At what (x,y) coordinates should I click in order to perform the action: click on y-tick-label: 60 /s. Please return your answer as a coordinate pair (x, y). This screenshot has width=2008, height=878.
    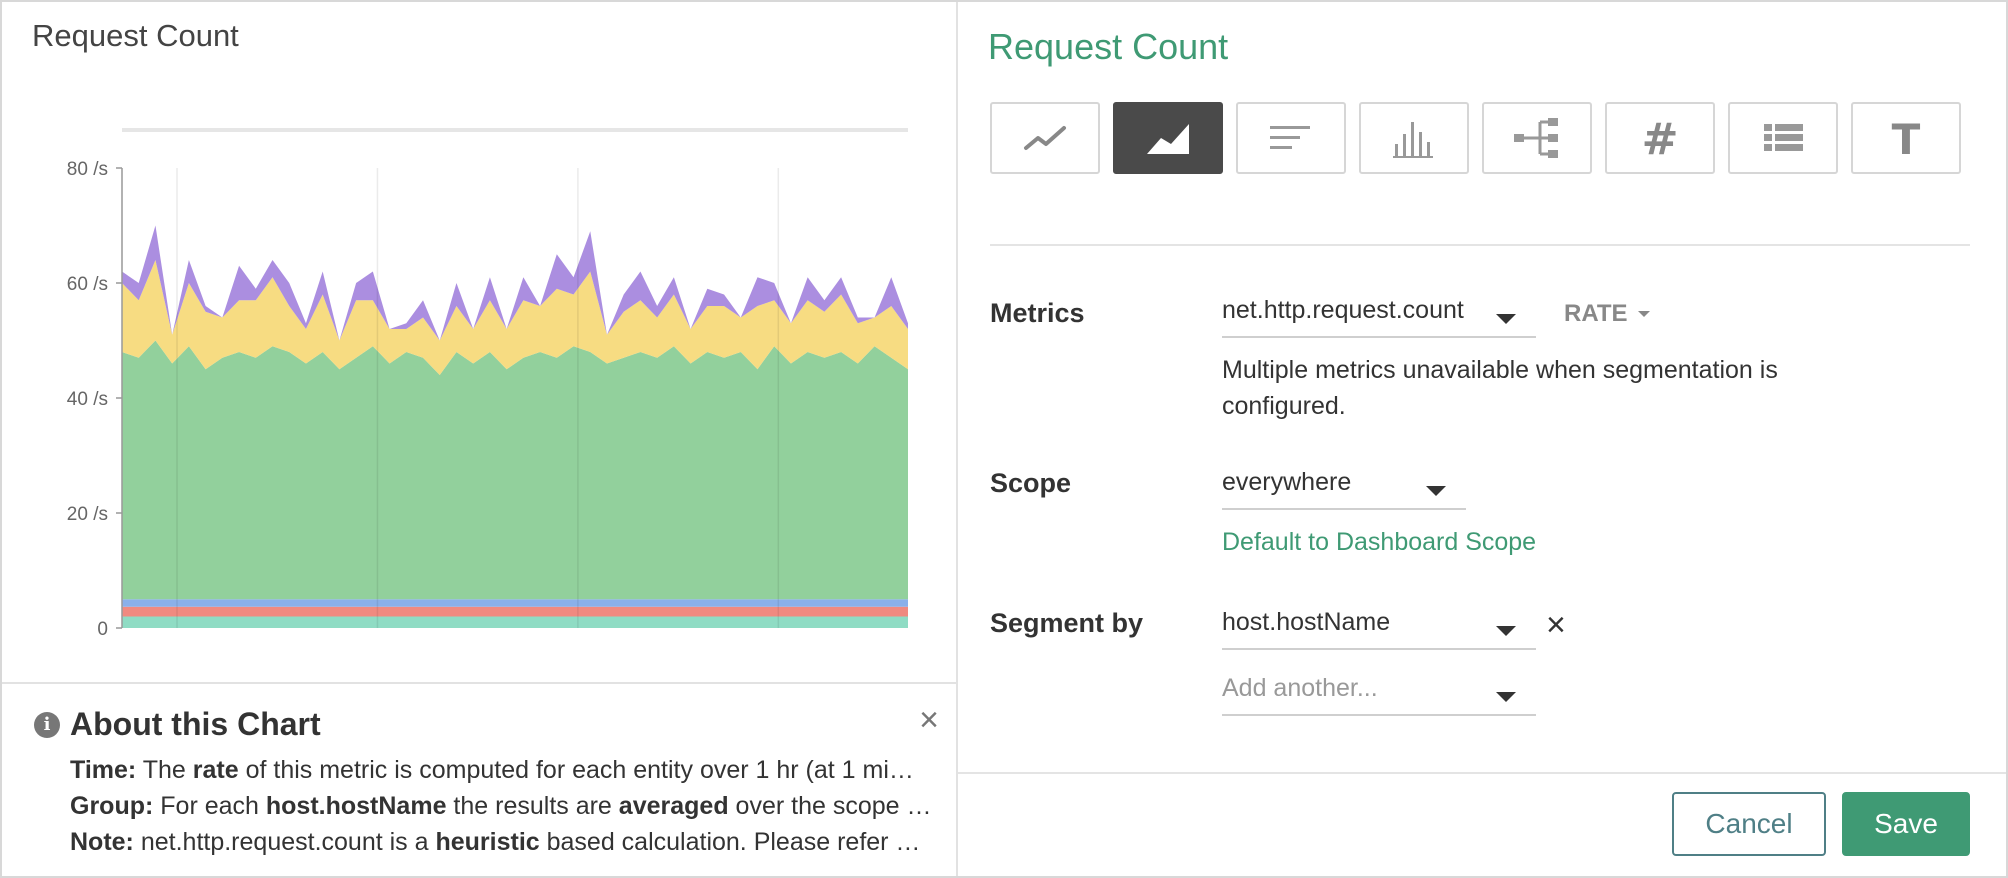
    Looking at the image, I should click on (87, 284).